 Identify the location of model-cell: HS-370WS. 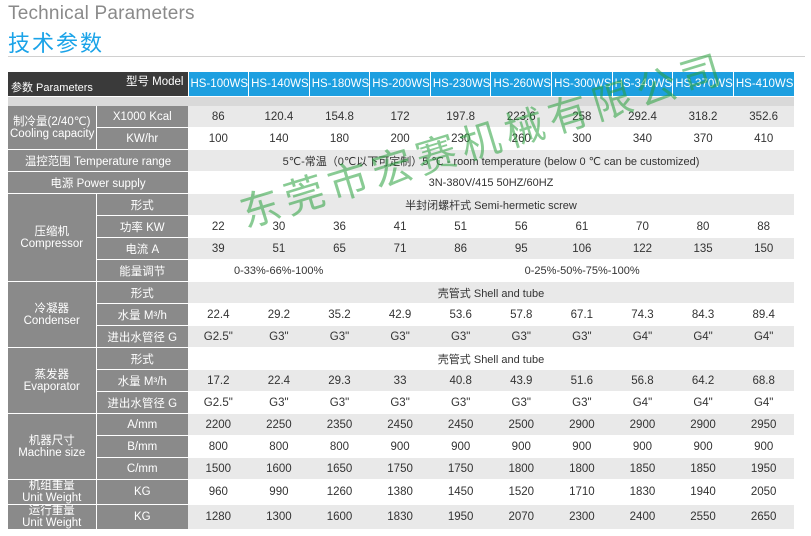
(703, 84).